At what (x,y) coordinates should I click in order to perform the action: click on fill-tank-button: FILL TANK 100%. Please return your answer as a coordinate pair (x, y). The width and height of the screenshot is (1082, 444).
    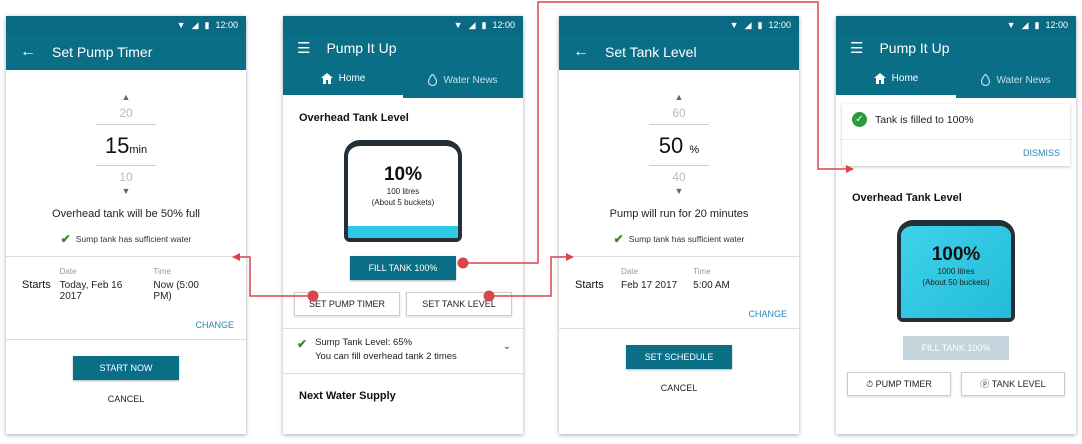
    Looking at the image, I should click on (403, 268).